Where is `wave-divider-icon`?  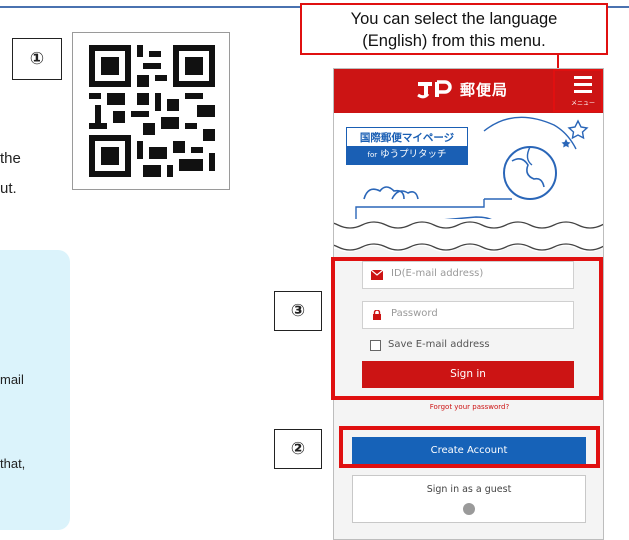 wave-divider-icon is located at coordinates (468, 238).